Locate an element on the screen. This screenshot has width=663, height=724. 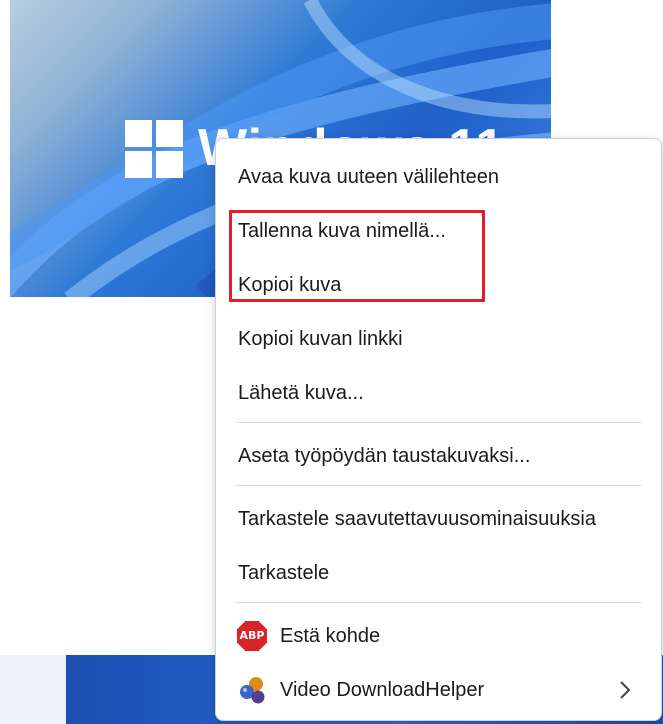
adblock-plus-icon: ABP is located at coordinates (252, 636).